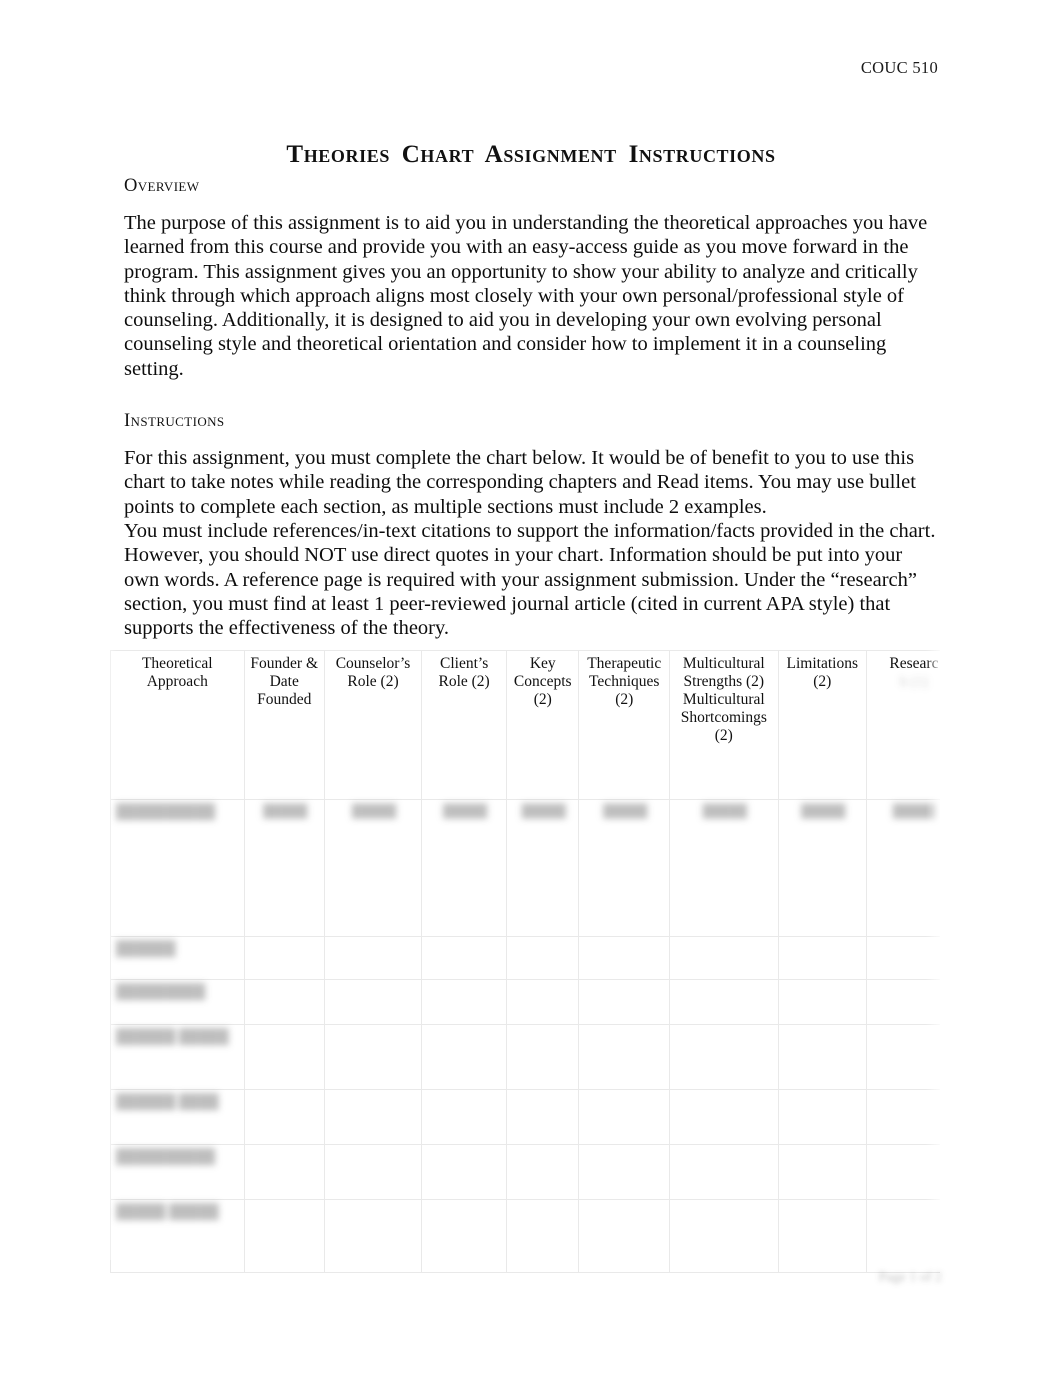  Describe the element at coordinates (284, 725) in the screenshot. I see `column-header-founder-date: Founder & Date Founded` at that location.